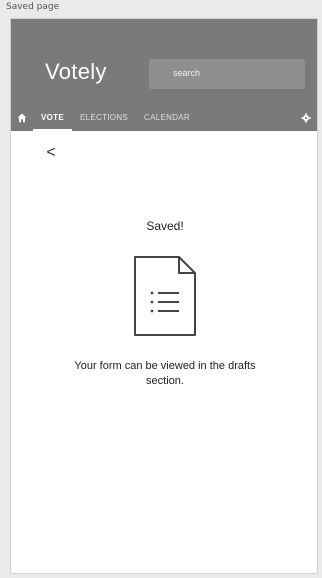 The width and height of the screenshot is (322, 578). I want to click on window-title: Saved page, so click(33, 7).